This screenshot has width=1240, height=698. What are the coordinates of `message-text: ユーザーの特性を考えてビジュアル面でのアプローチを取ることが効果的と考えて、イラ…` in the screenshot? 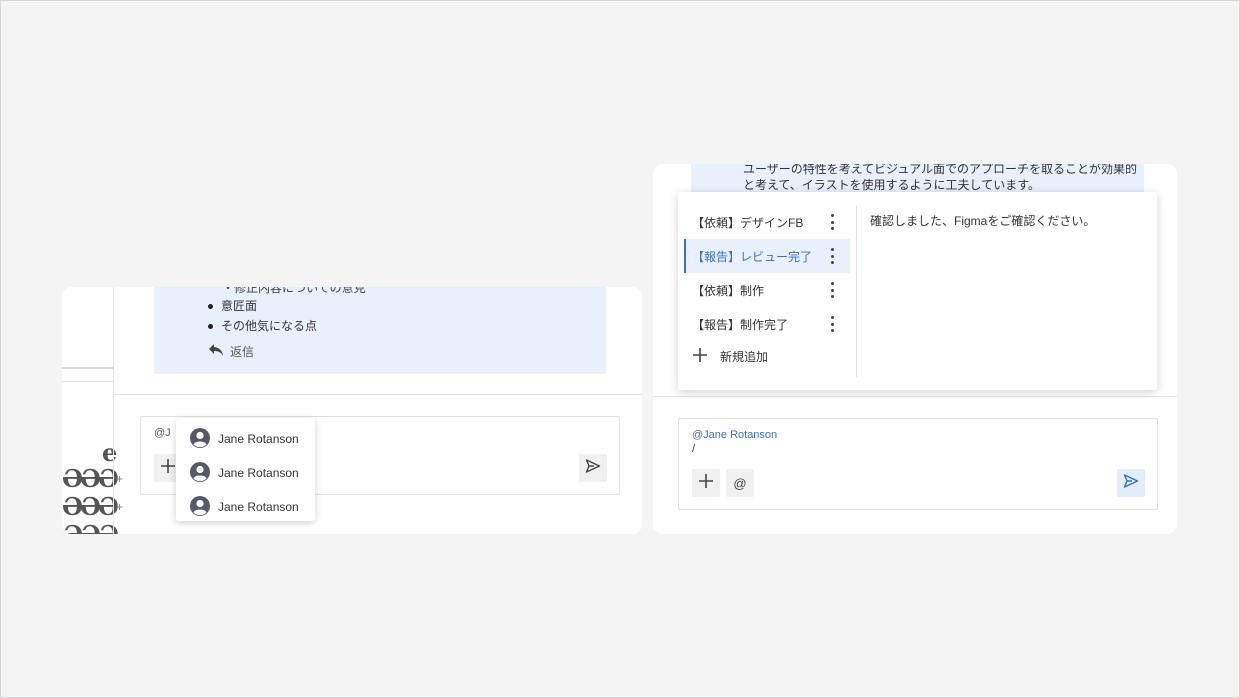 It's located at (940, 178).